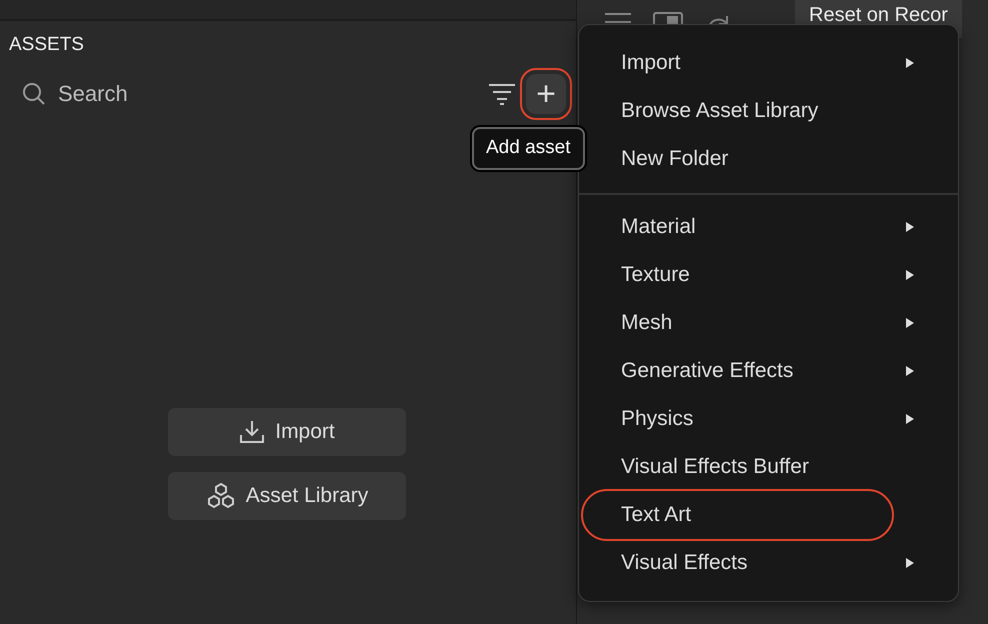  What do you see at coordinates (768, 563) in the screenshot?
I see `menu-item: Visual Effects` at bounding box center [768, 563].